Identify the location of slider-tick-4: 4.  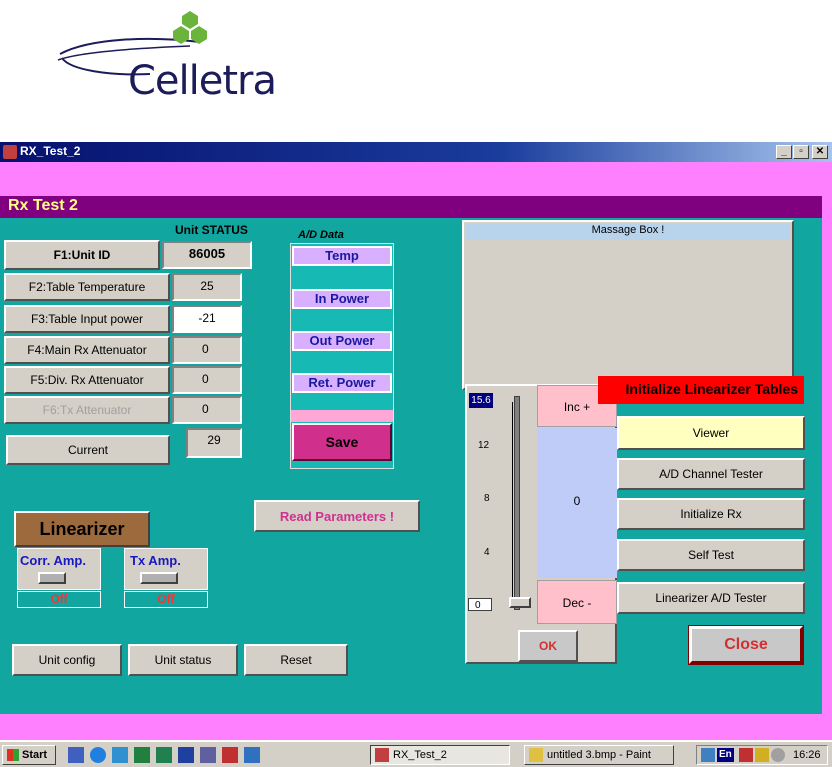
(487, 552).